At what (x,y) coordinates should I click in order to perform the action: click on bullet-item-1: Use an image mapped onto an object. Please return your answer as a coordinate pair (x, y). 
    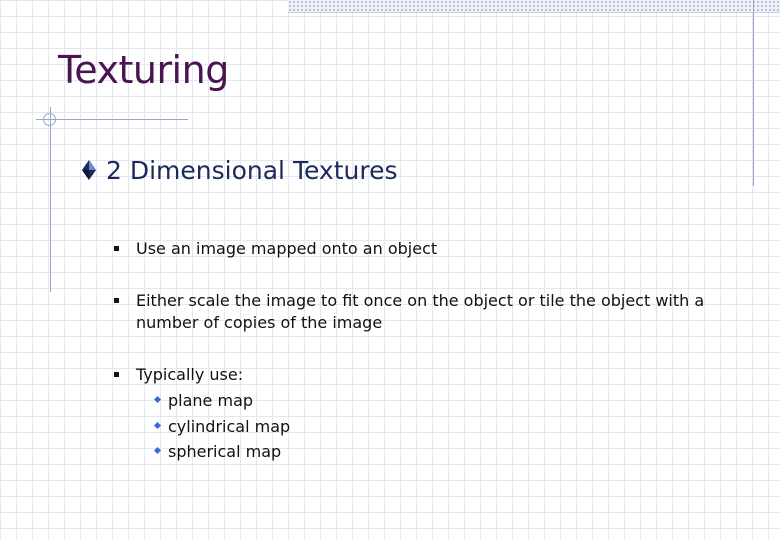
    Looking at the image, I should click on (287, 248).